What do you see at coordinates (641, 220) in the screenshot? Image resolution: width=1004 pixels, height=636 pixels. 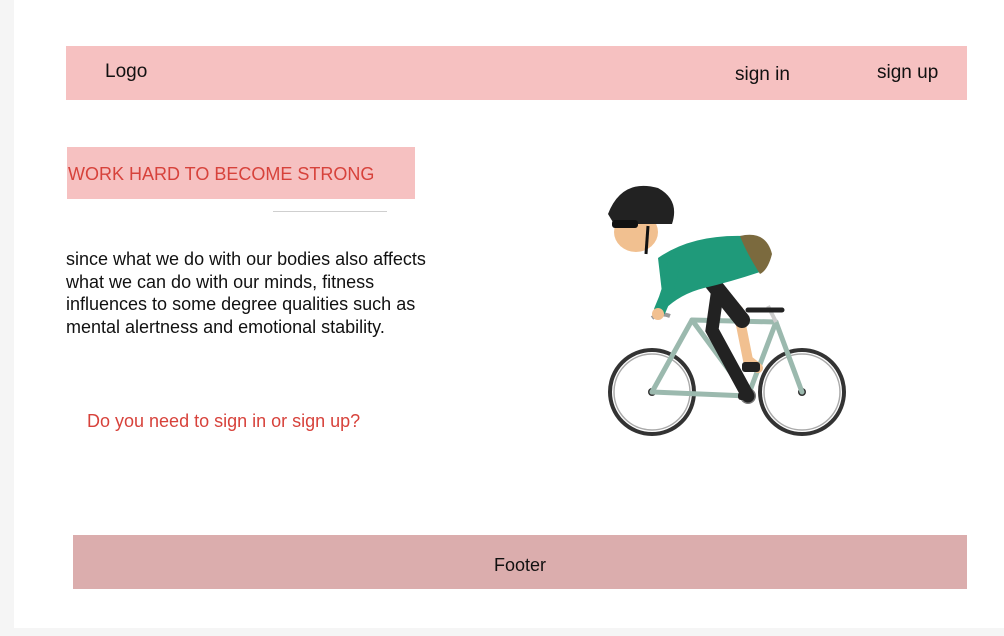 I see `rider-head` at bounding box center [641, 220].